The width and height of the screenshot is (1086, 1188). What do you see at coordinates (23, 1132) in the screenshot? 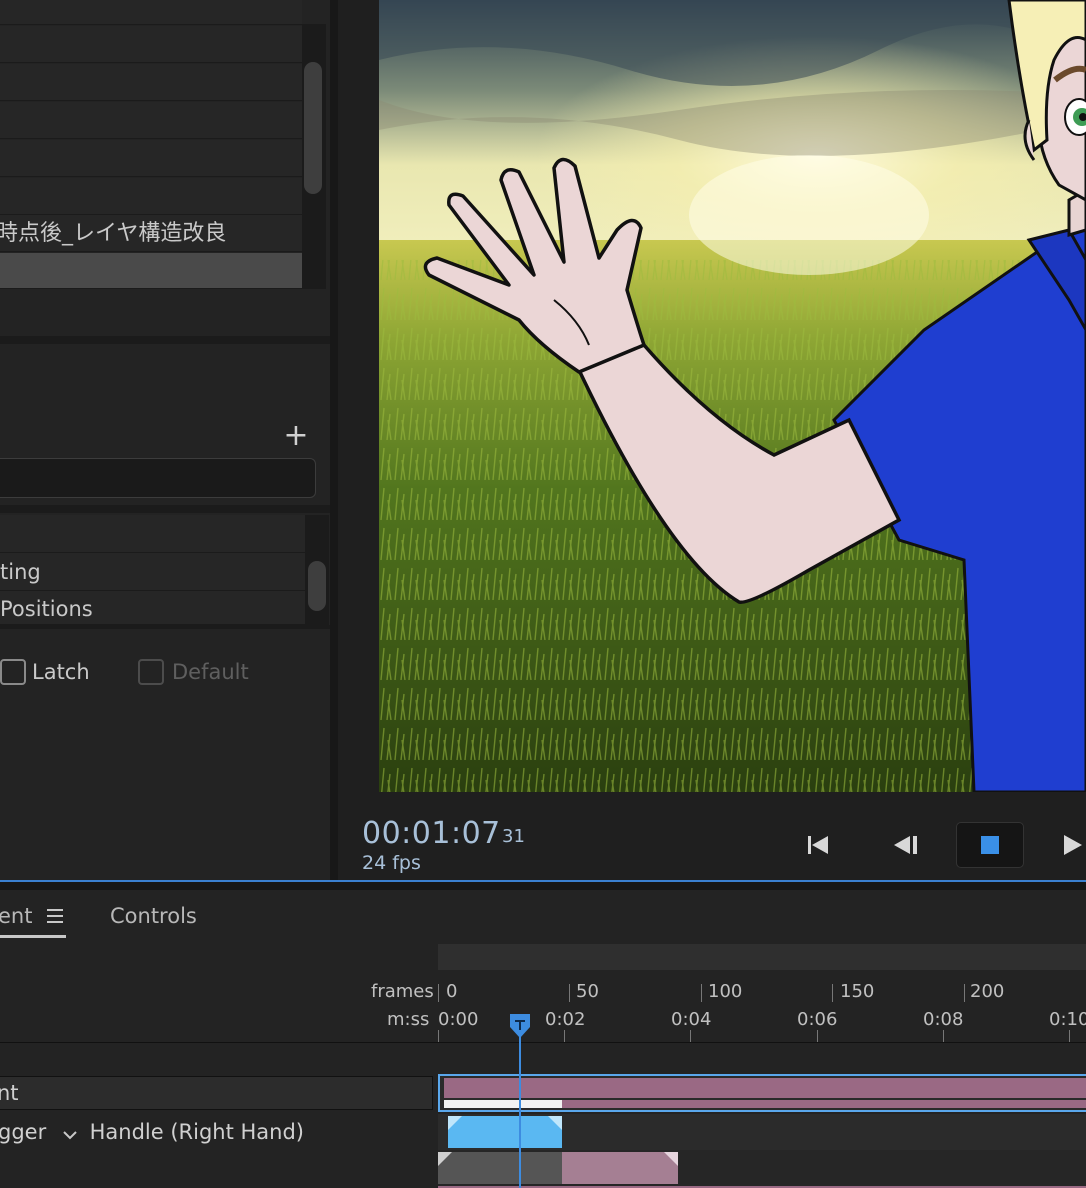
I see `track-name-label: gger` at bounding box center [23, 1132].